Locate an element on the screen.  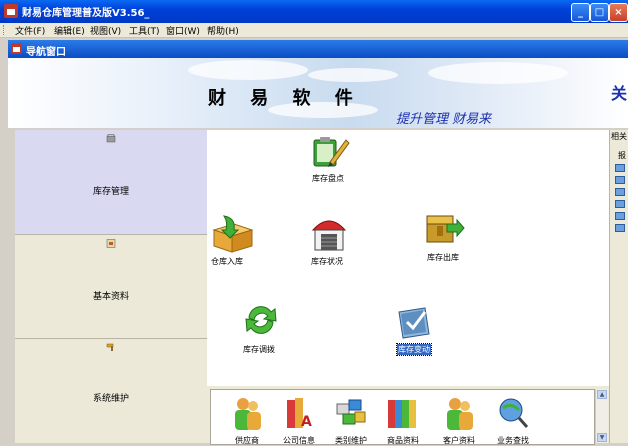
stock-changes-button: 库存变动 is located at coordinates (417, 329).